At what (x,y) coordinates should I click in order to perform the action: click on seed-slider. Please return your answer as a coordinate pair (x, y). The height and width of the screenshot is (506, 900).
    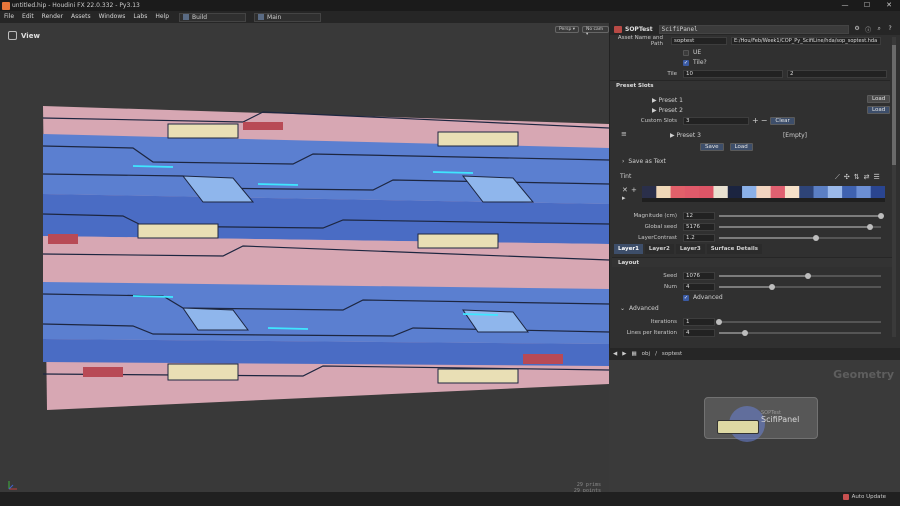
    Looking at the image, I should click on (800, 275).